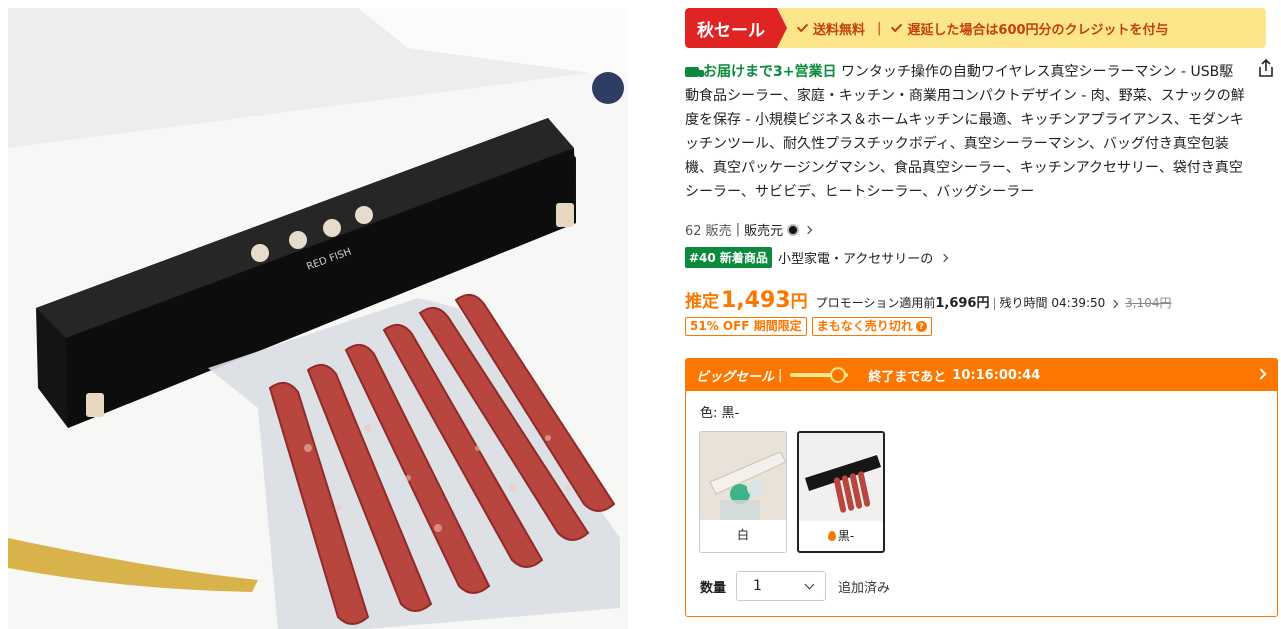 This screenshot has height=629, width=1281. Describe the element at coordinates (746, 326) in the screenshot. I see `discount-tag: 51% OFF 期間限定` at that location.